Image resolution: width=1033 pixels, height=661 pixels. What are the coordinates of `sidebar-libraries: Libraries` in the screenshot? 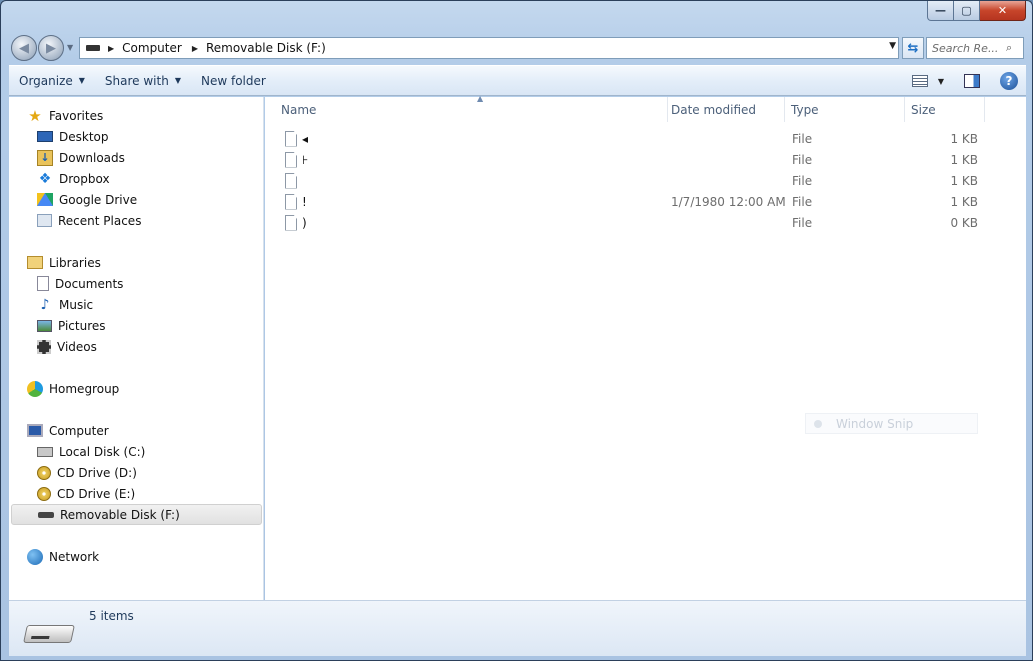 It's located at (64, 262).